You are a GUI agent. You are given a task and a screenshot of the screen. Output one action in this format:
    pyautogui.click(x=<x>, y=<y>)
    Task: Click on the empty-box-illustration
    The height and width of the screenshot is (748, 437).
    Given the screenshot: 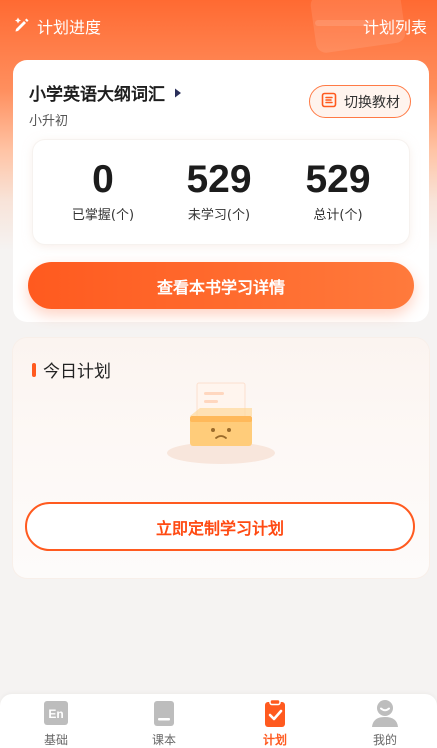 What is the action you would take?
    pyautogui.click(x=221, y=424)
    